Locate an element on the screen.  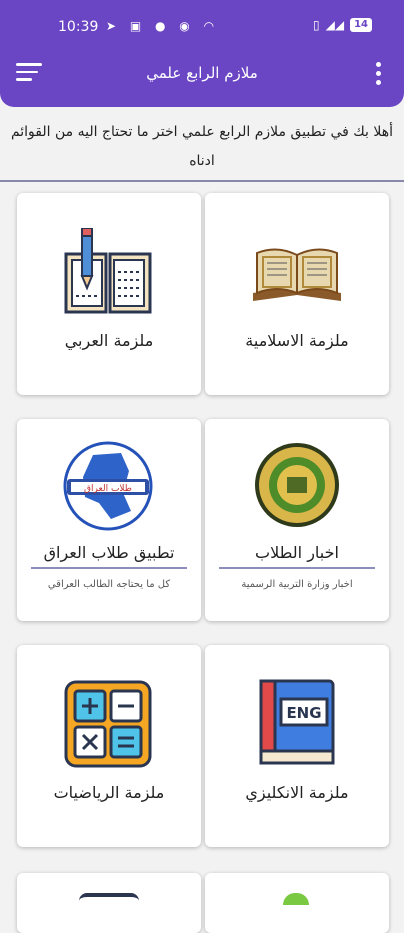
divider is located at coordinates (202, 181).